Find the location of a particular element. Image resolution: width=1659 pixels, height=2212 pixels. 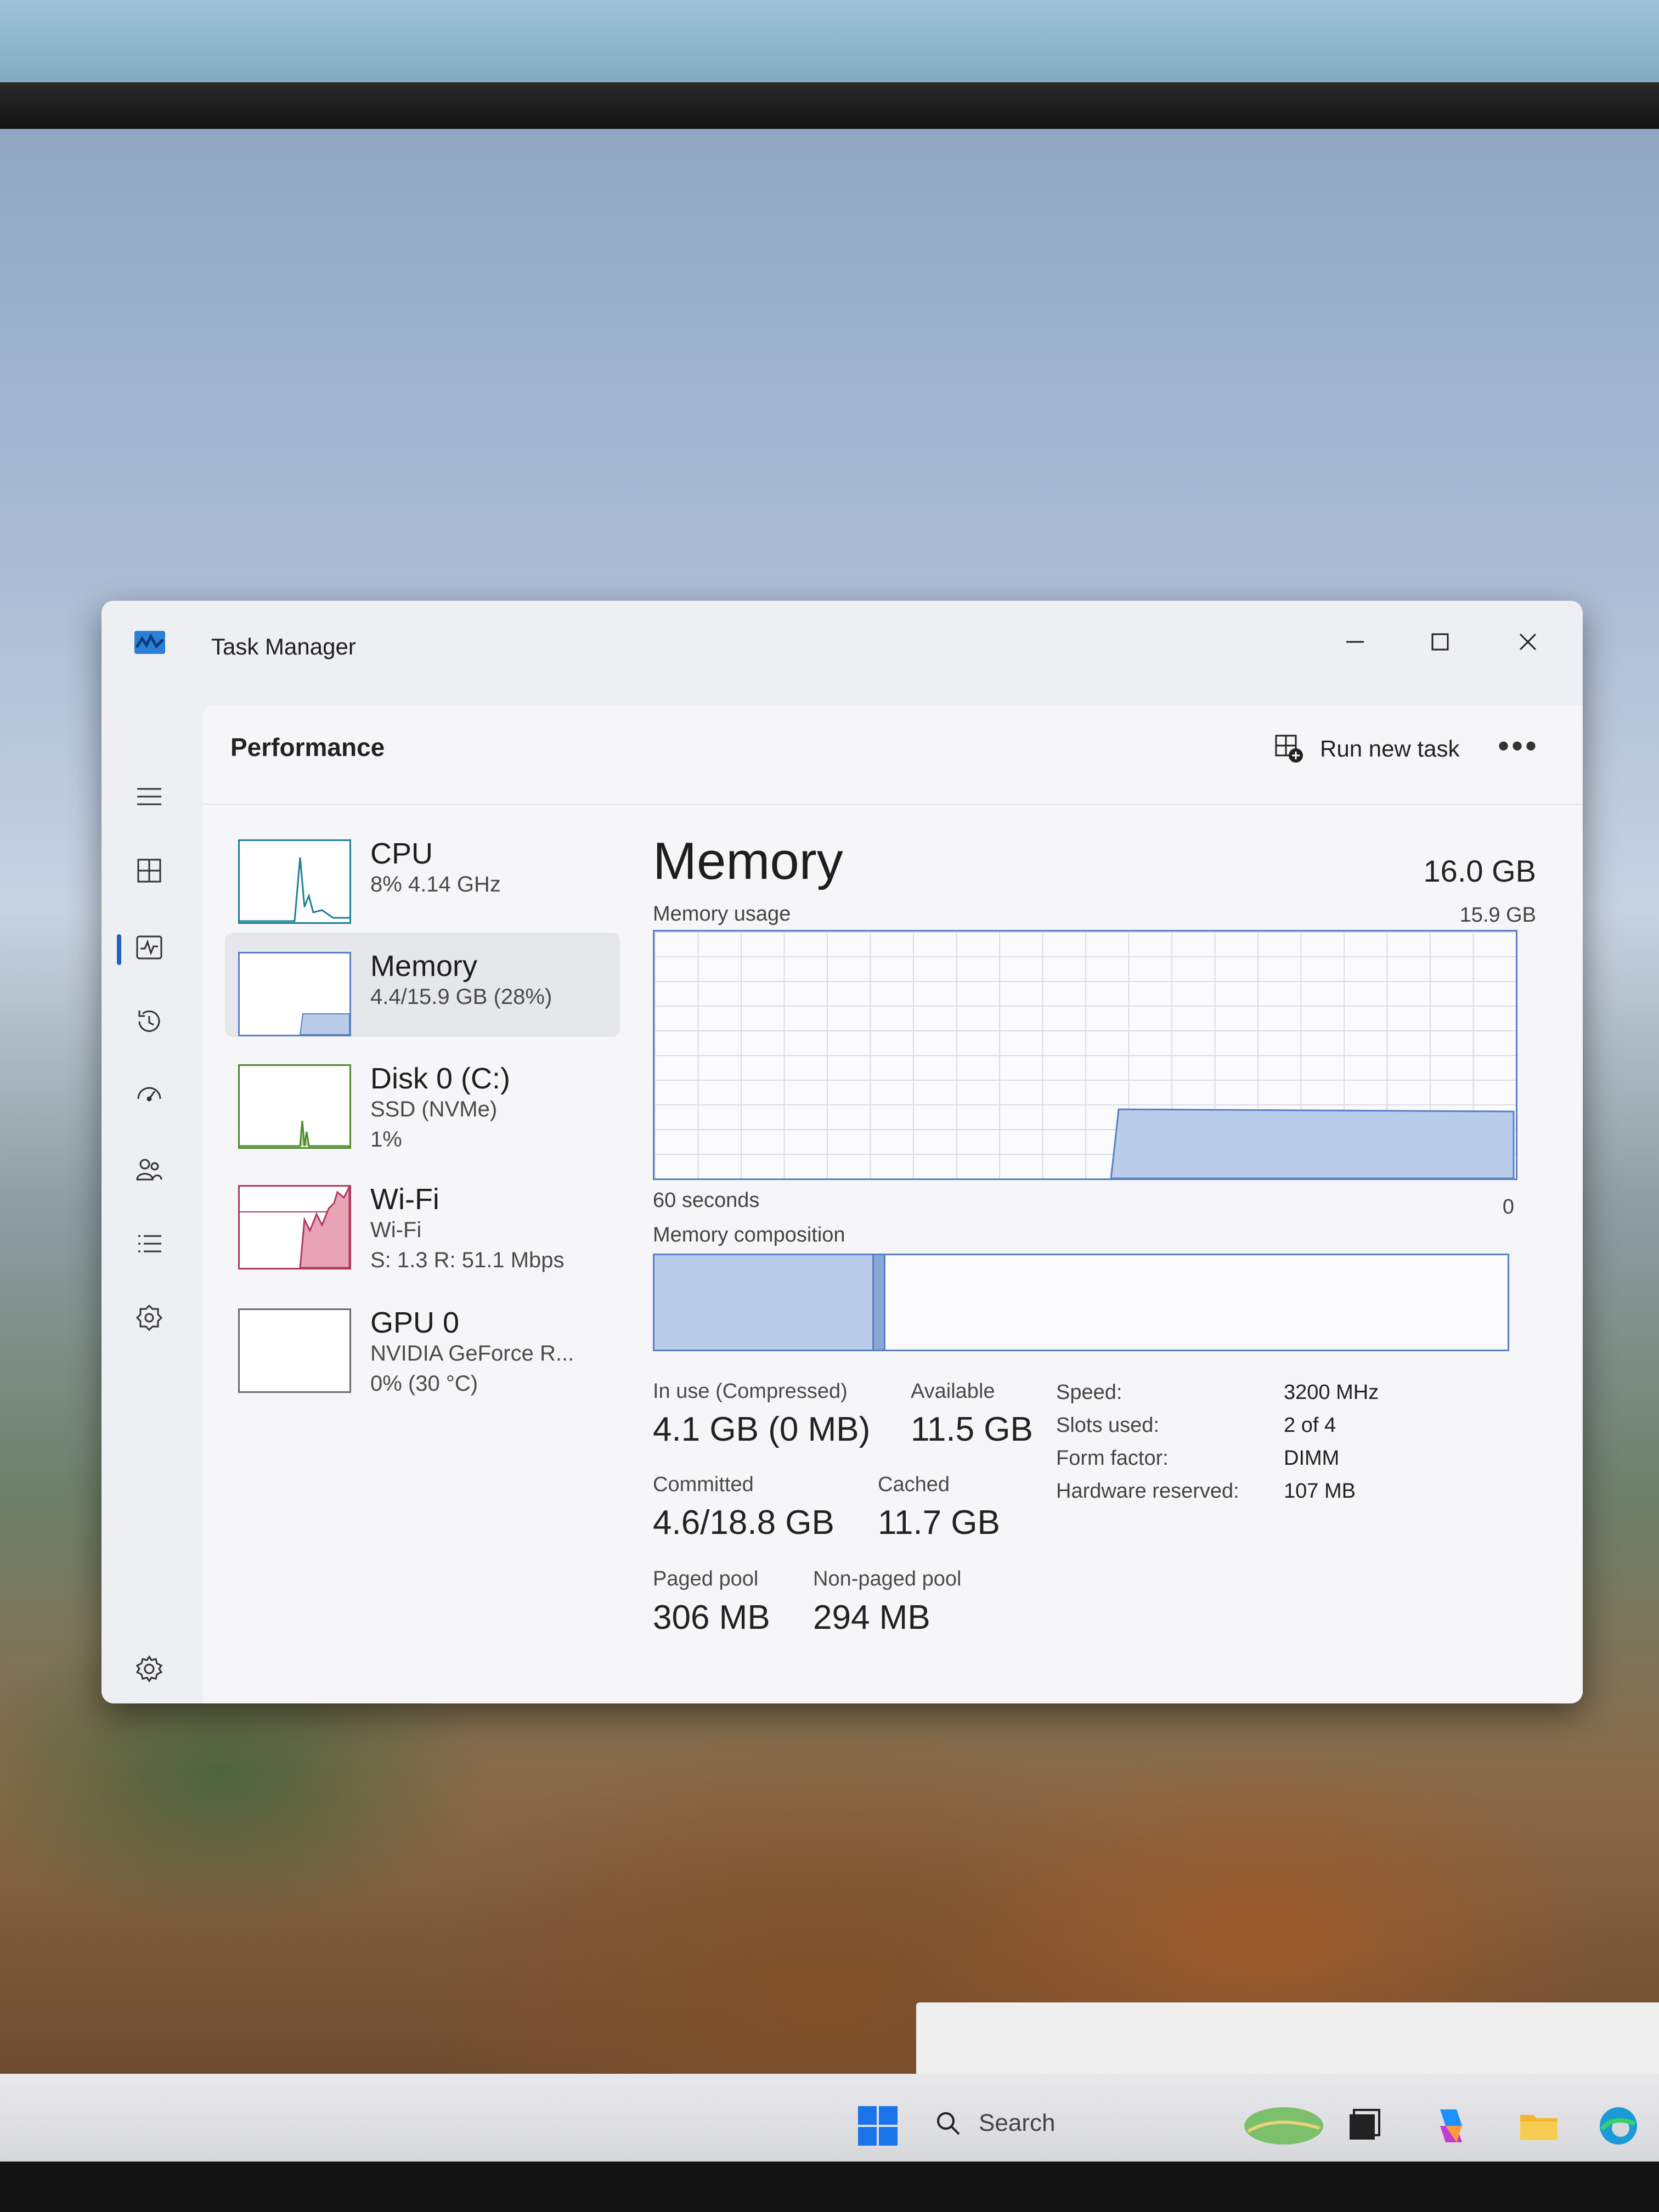

edge-icon is located at coordinates (1619, 2126).